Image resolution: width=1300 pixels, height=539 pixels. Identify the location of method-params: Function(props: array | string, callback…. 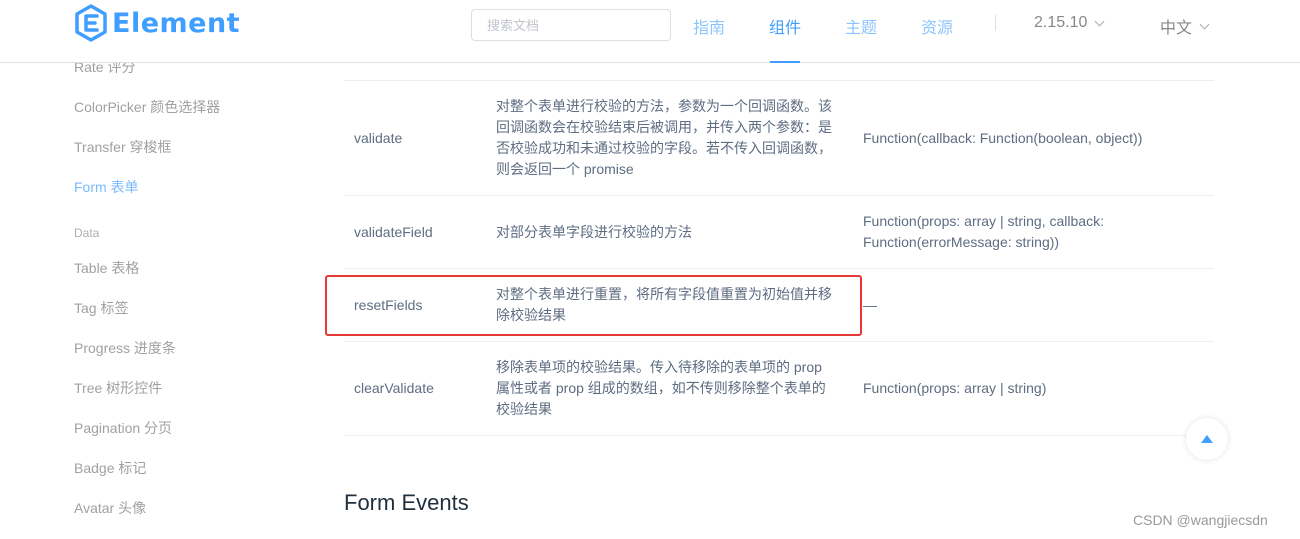
(1038, 232).